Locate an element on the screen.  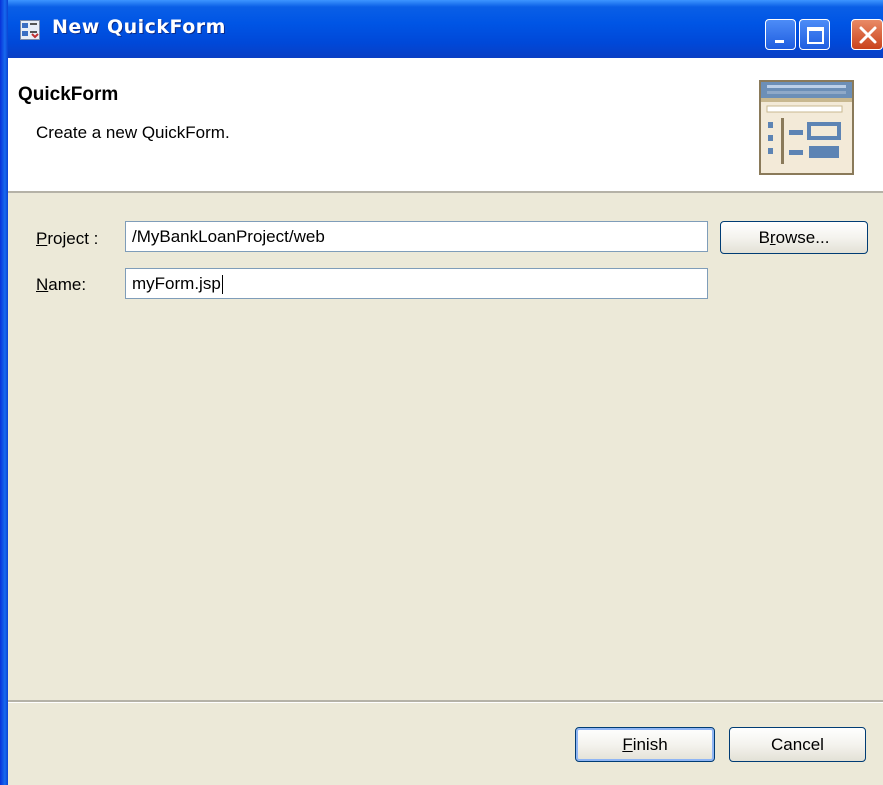
project-field: /MyBankLoanProject/web is located at coordinates (416, 236).